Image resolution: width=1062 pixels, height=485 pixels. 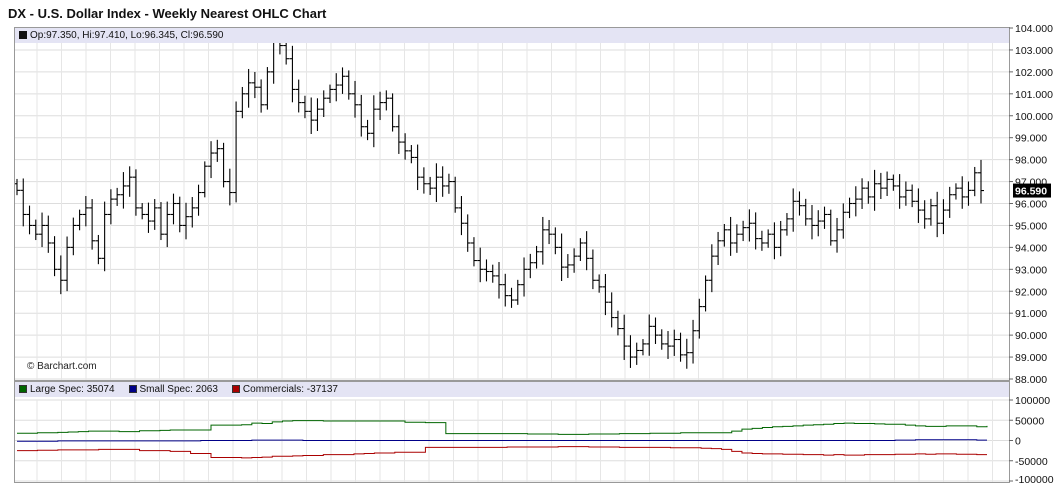 What do you see at coordinates (1034, 29) in the screenshot?
I see `y-tick-label: 104.000` at bounding box center [1034, 29].